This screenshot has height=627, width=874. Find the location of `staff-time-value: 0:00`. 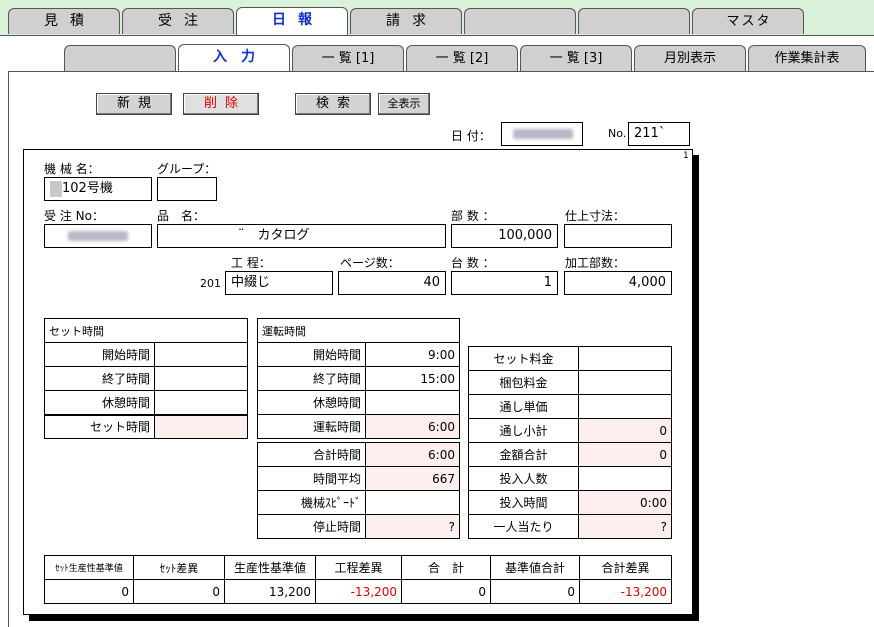

staff-time-value: 0:00 is located at coordinates (625, 502).